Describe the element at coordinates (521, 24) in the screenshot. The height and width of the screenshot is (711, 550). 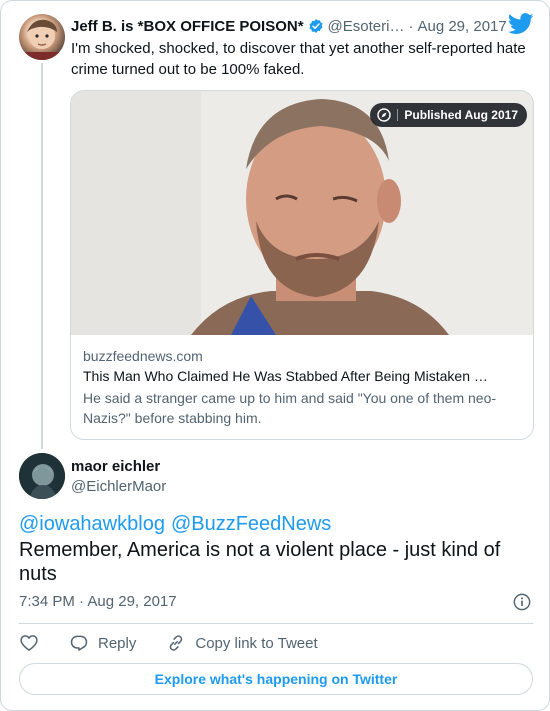
I see `twitter-bird-icon` at that location.